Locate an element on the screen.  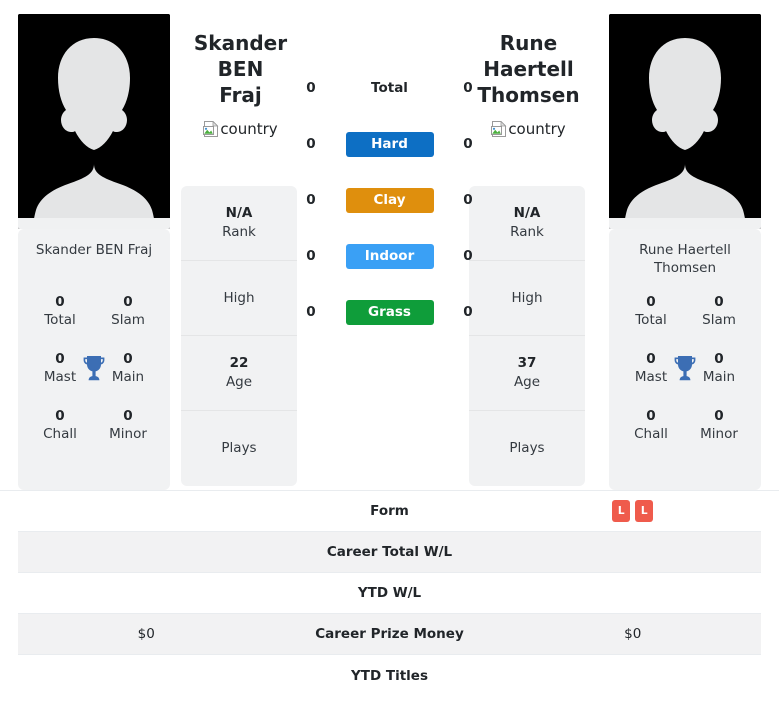
titles-card-player-name: Skander BEN Fraj is located at coordinates (94, 250).